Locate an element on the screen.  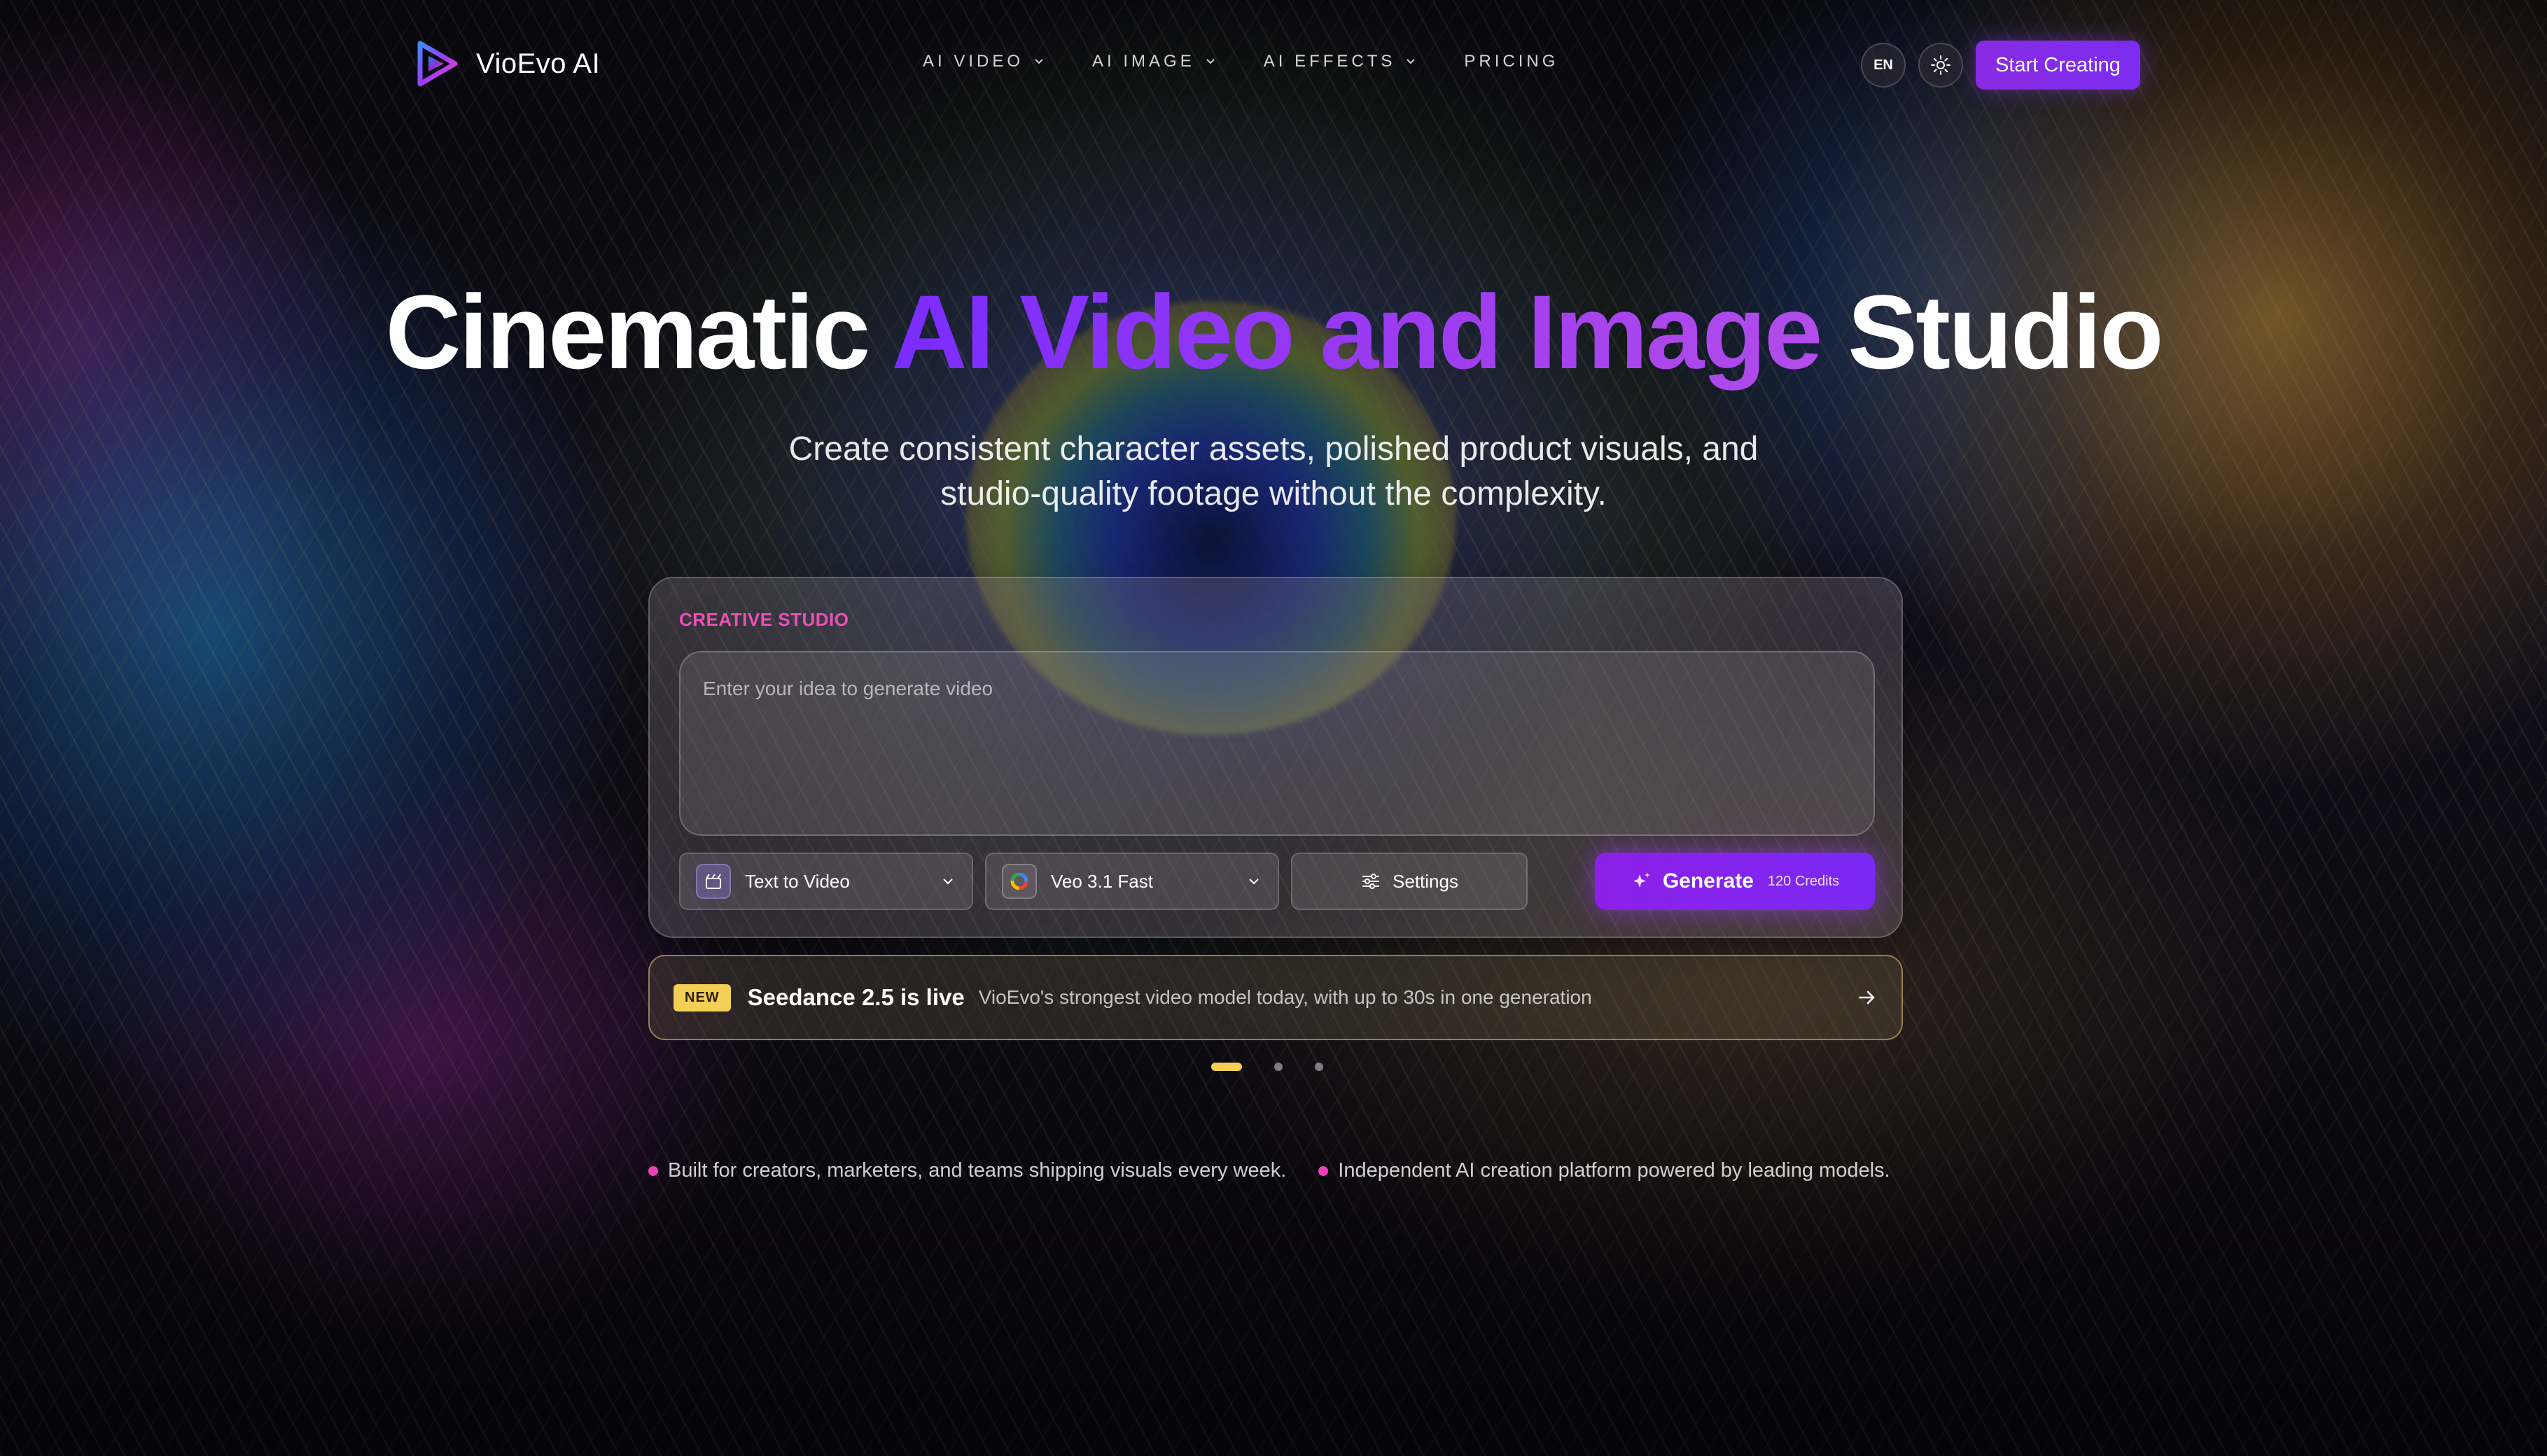
nav-item-label: PRICING is located at coordinates (1511, 61).